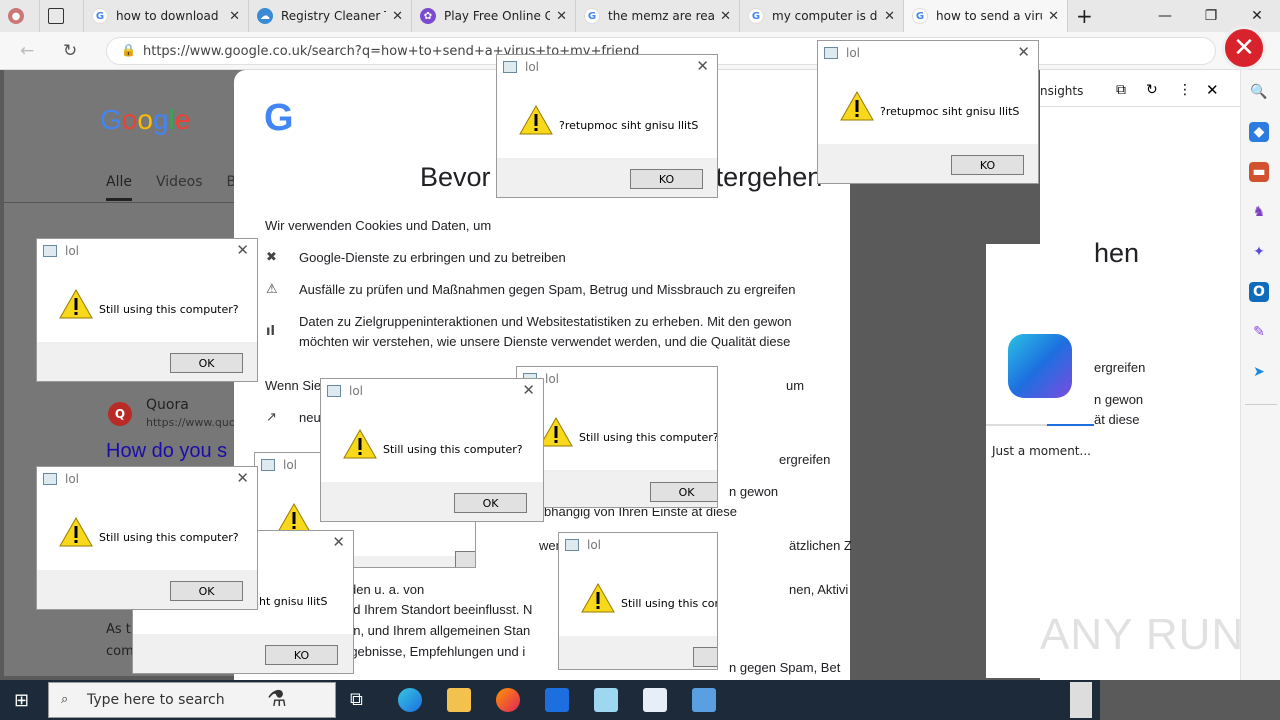  Describe the element at coordinates (270, 331) in the screenshot. I see `chart-icon: ıl` at that location.